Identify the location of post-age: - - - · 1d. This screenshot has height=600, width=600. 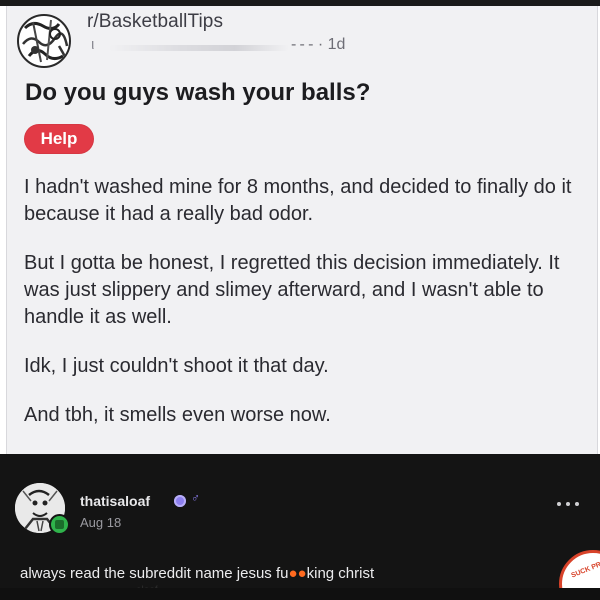
(318, 45).